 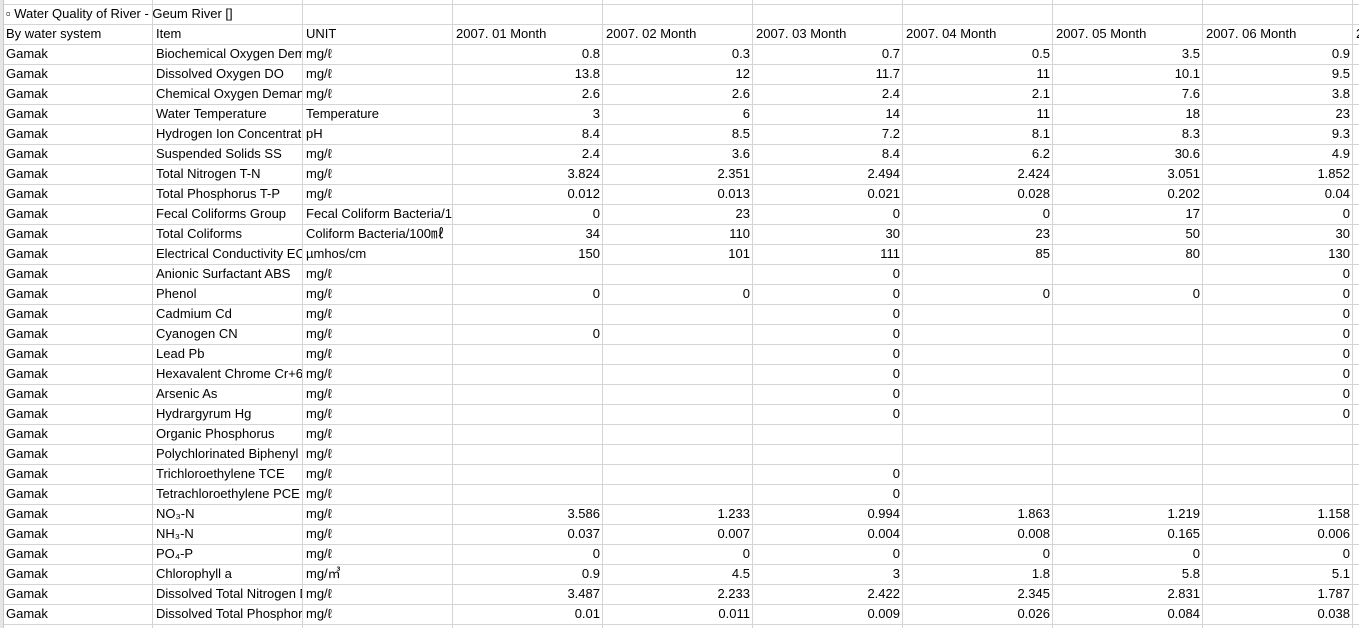 What do you see at coordinates (527, 614) in the screenshot?
I see `month-01-cell: 0.01` at bounding box center [527, 614].